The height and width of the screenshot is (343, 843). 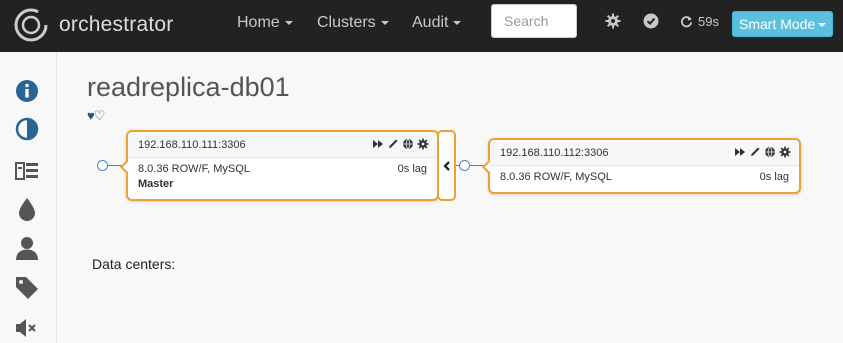 What do you see at coordinates (156, 184) in the screenshot?
I see `instance-role: Master` at bounding box center [156, 184].